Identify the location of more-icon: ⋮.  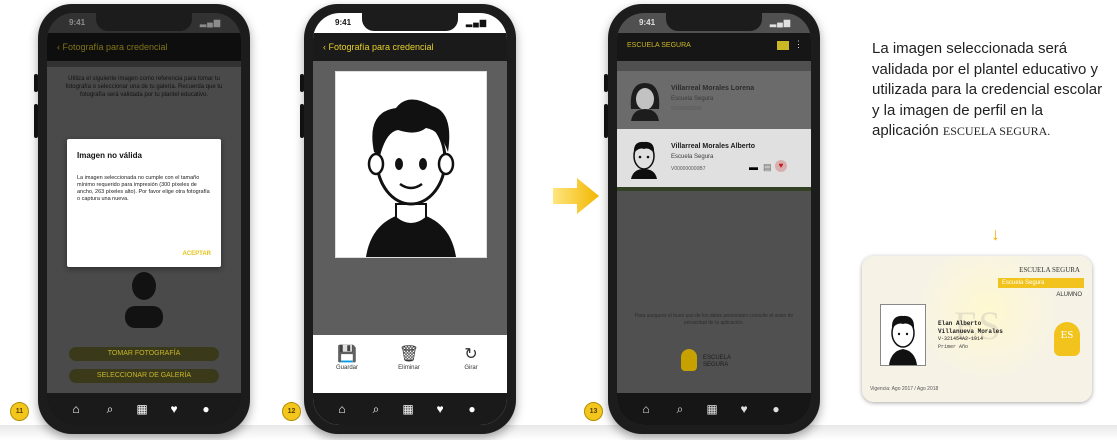
(798, 44).